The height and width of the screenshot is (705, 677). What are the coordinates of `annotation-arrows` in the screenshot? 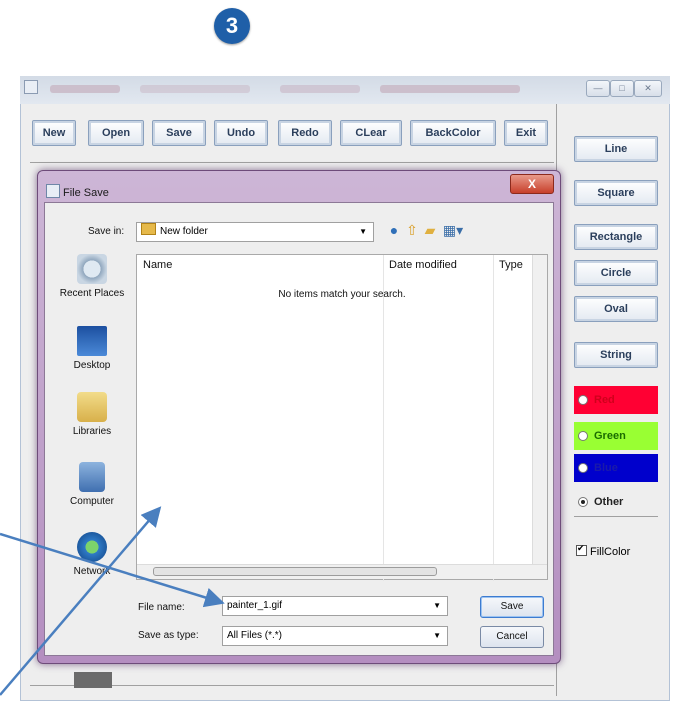 It's located at (112, 601).